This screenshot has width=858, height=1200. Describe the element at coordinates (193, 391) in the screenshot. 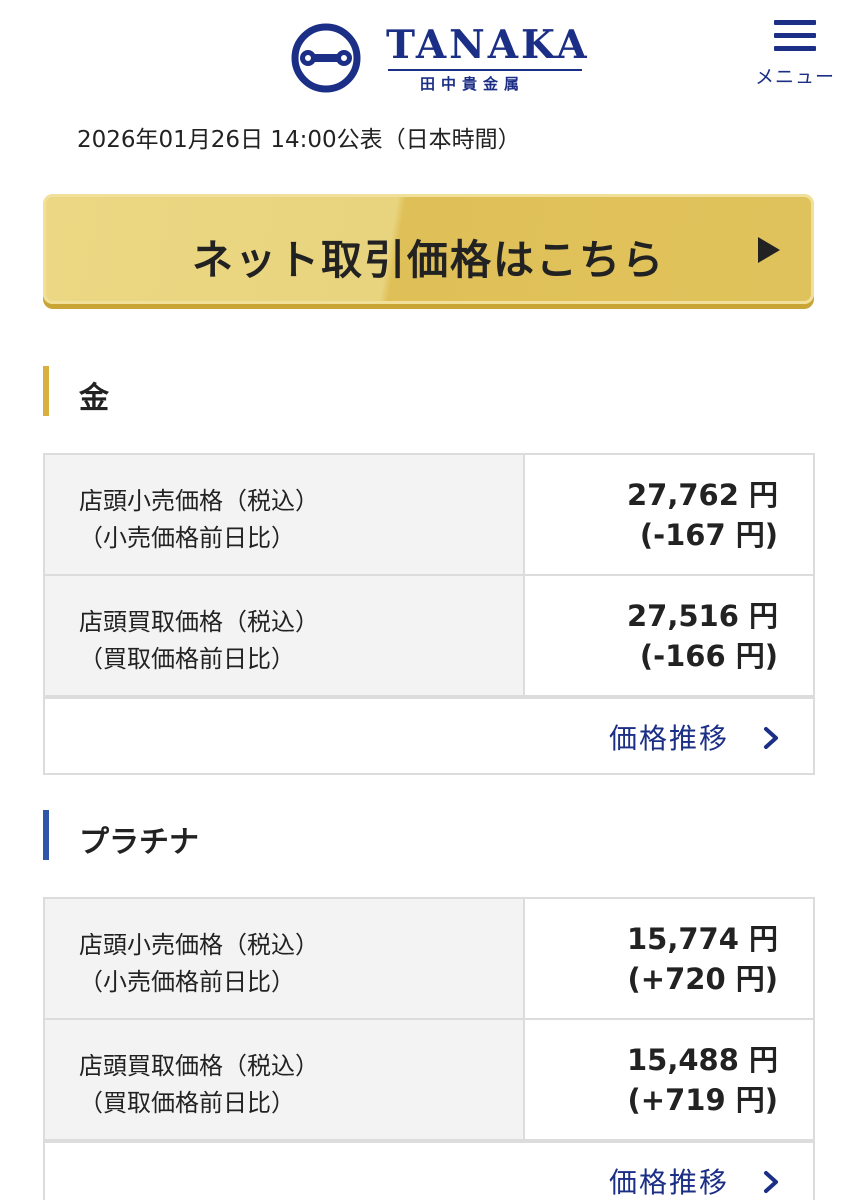

I see `gold-section-heading: 金` at that location.